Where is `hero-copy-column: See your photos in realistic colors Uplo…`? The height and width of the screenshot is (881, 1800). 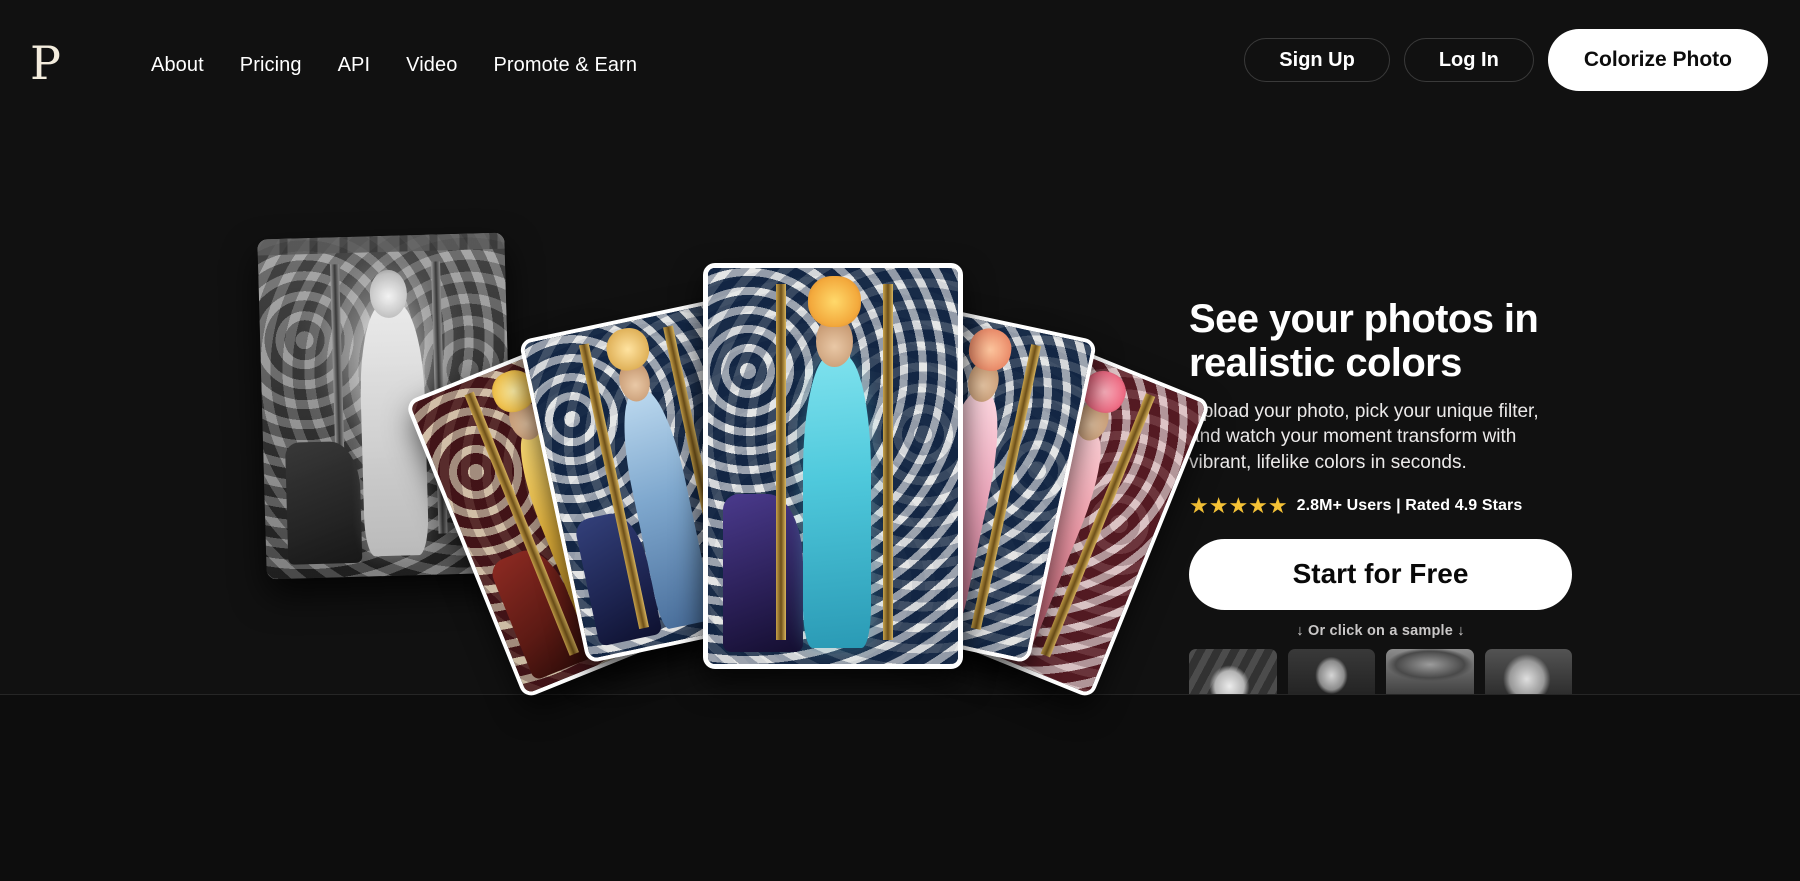 hero-copy-column: See your photos in realistic colors Uplo… is located at coordinates (1389, 503).